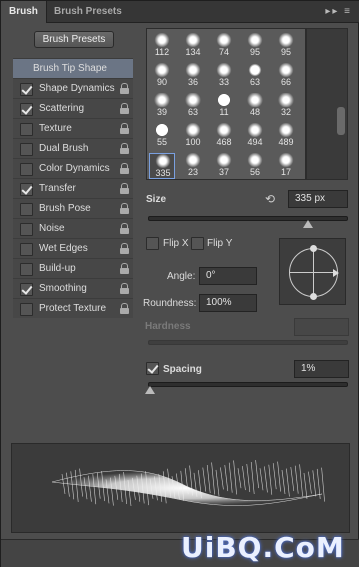 This screenshot has height=567, width=359. I want to click on option-label: Noise, so click(52, 228).